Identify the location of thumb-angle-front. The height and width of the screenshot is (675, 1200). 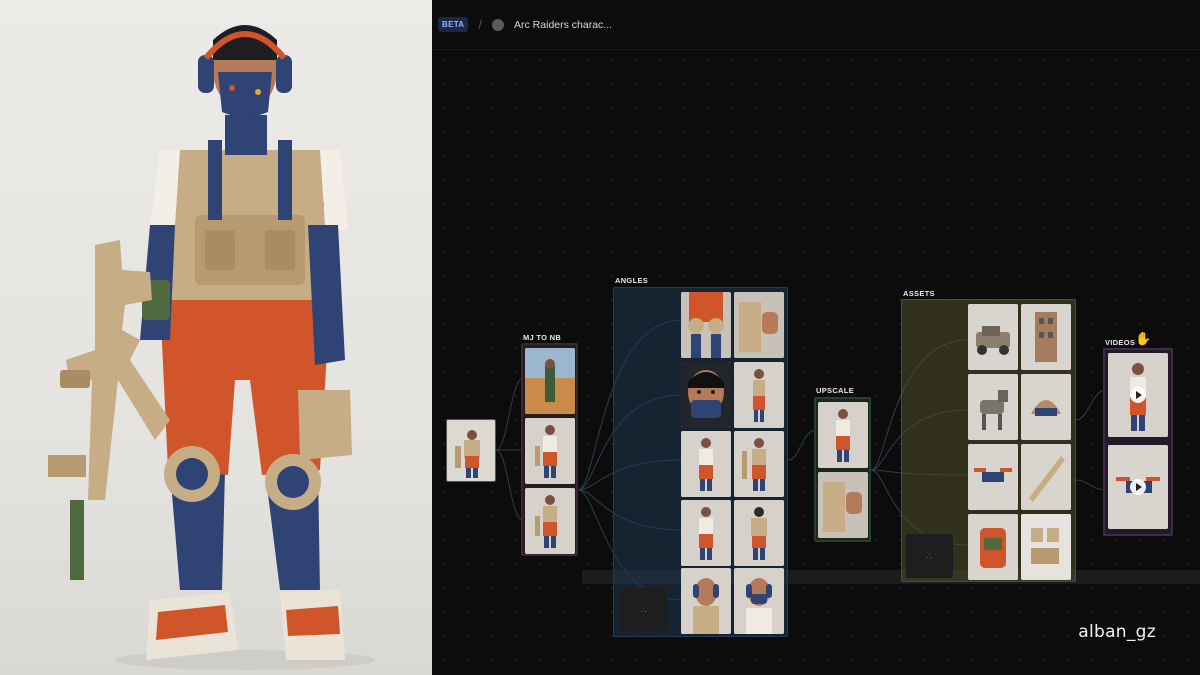
(706, 464).